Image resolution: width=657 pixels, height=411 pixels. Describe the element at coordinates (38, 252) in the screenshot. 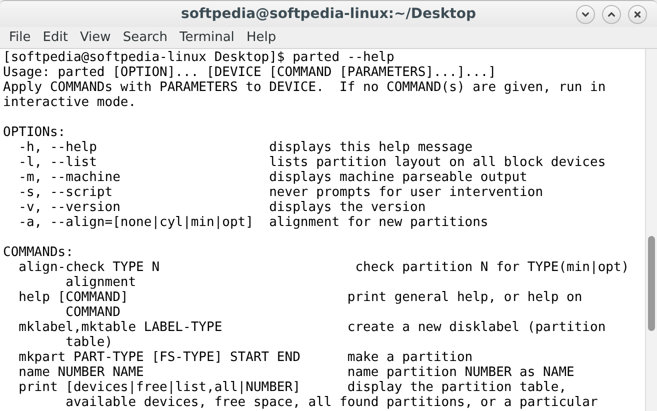

I see `terminal-line: COMMANDs:` at that location.